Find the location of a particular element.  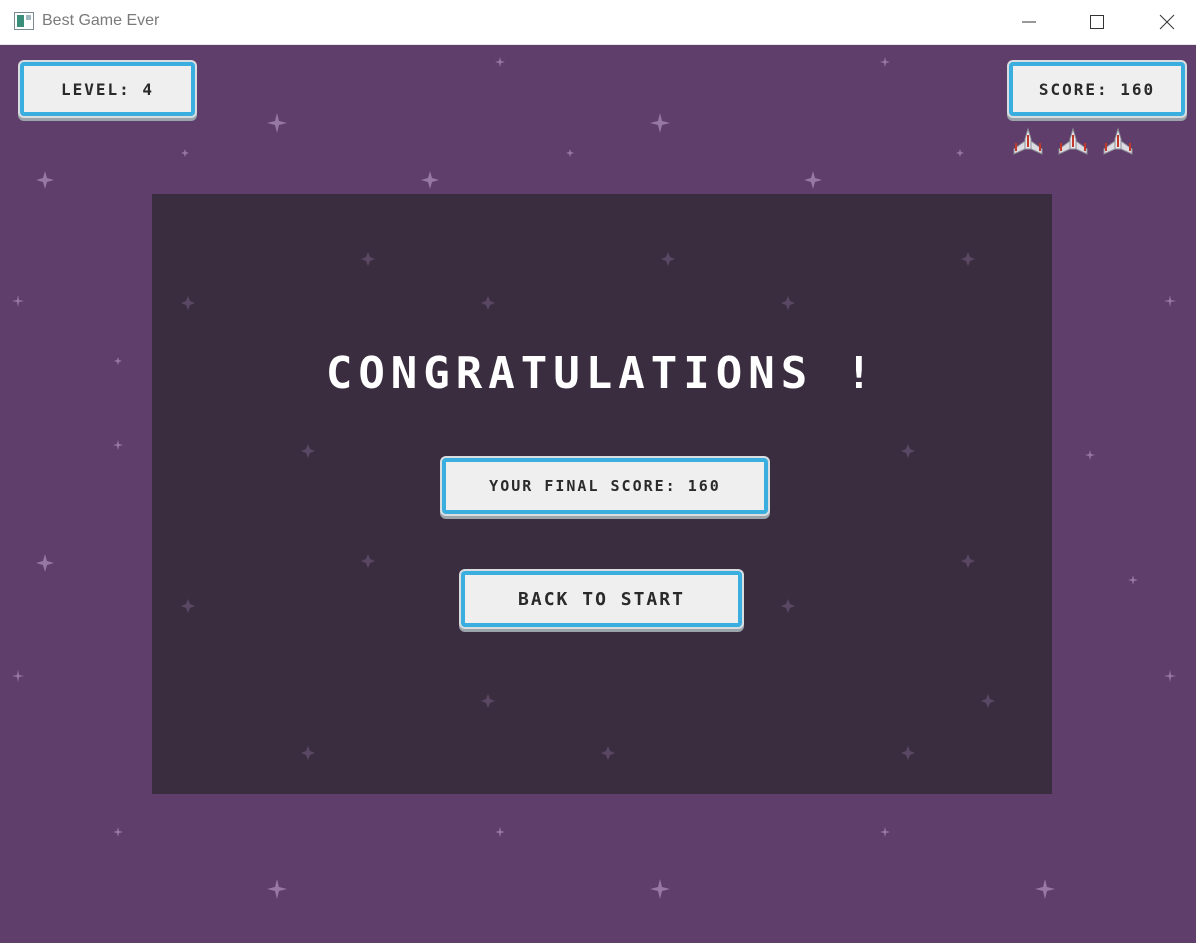

app-window-icon is located at coordinates (24, 21).